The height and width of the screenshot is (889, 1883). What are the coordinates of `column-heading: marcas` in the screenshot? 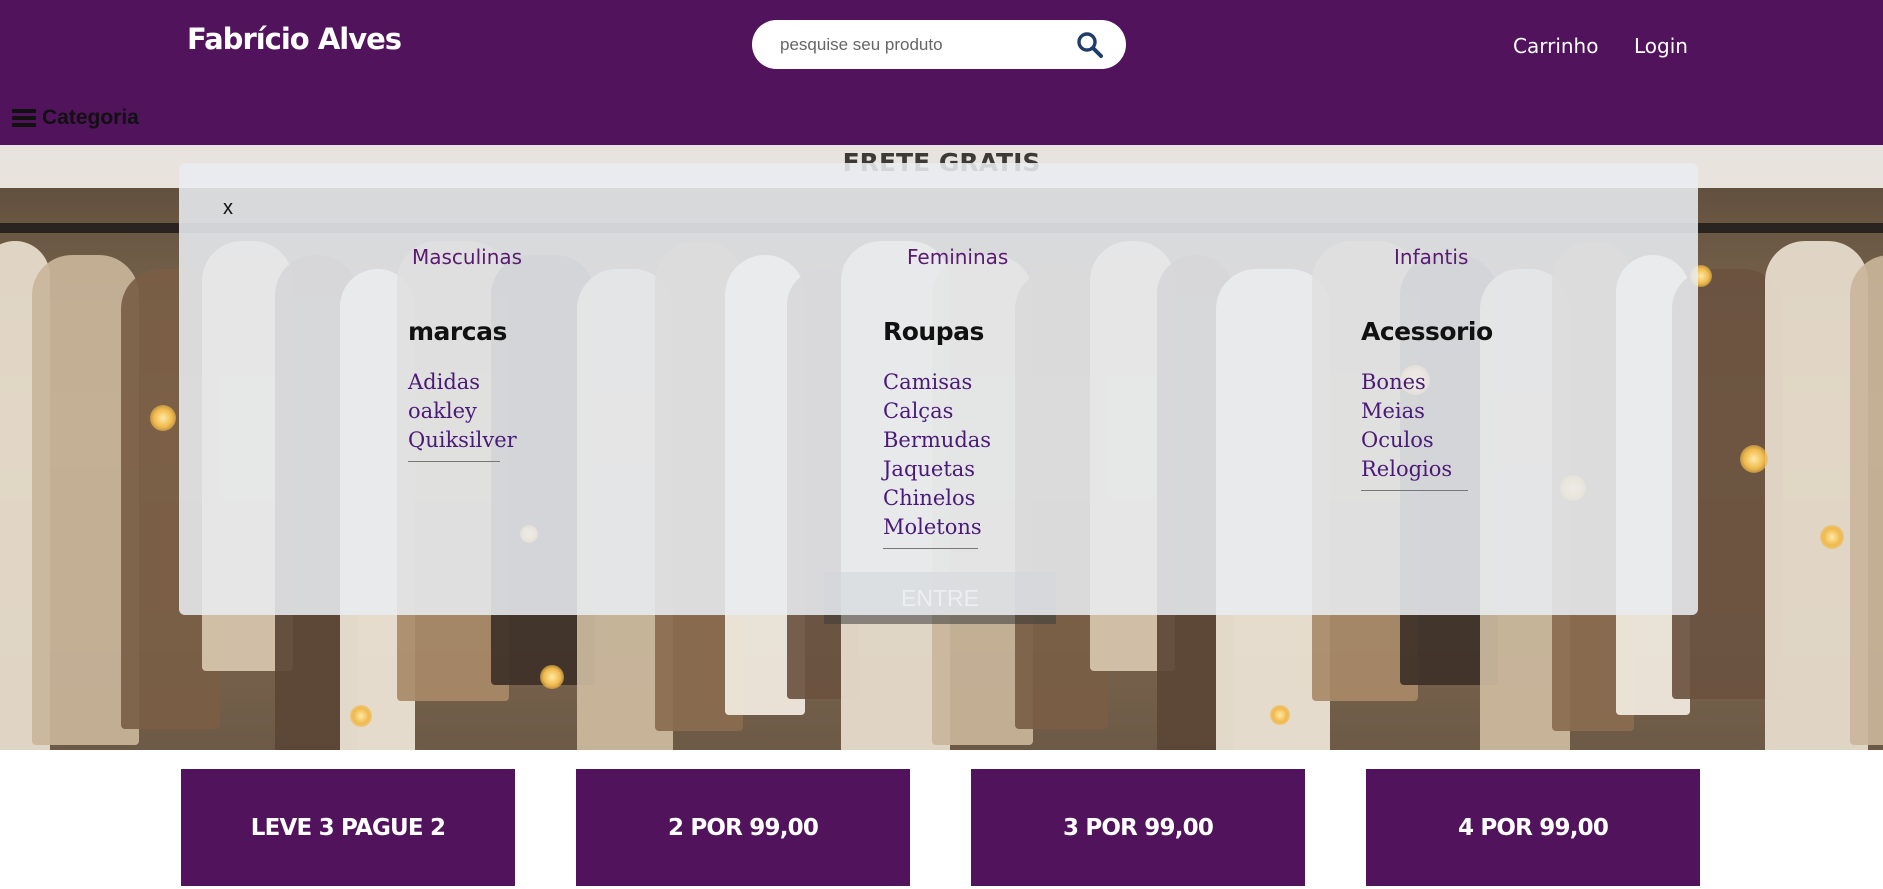 It's located at (457, 331).